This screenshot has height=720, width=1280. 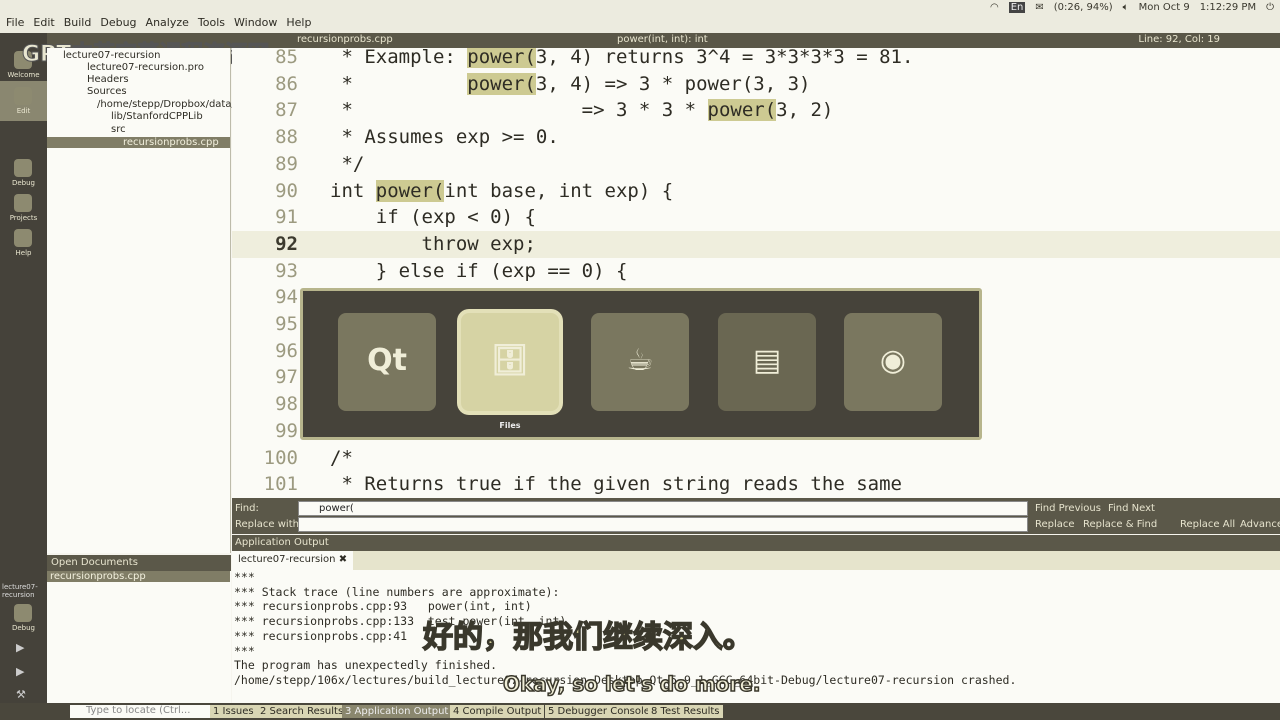 I want to click on app-teapot: ☕︎, so click(x=640, y=362).